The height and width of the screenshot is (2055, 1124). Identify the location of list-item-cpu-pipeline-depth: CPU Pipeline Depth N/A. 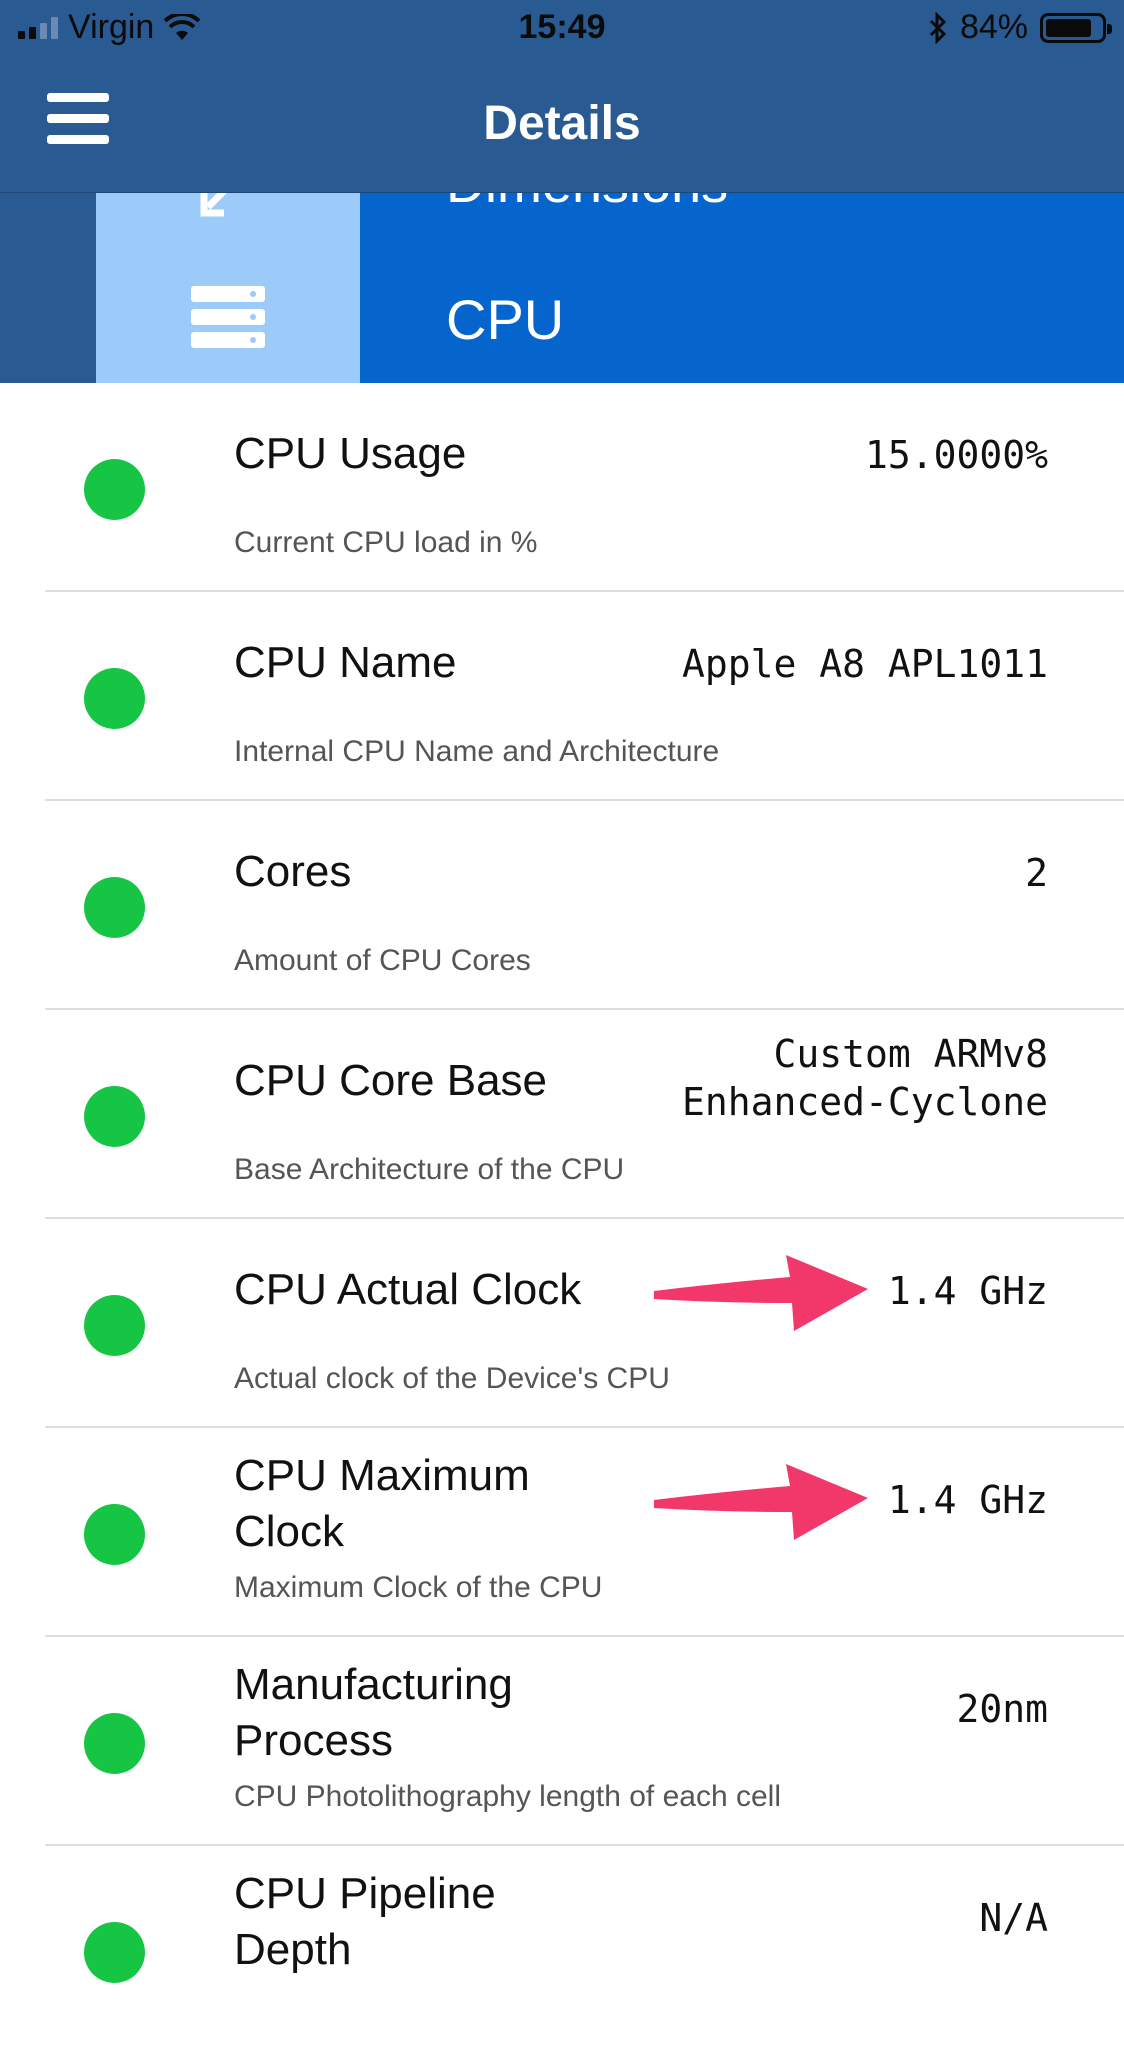
(562, 1950).